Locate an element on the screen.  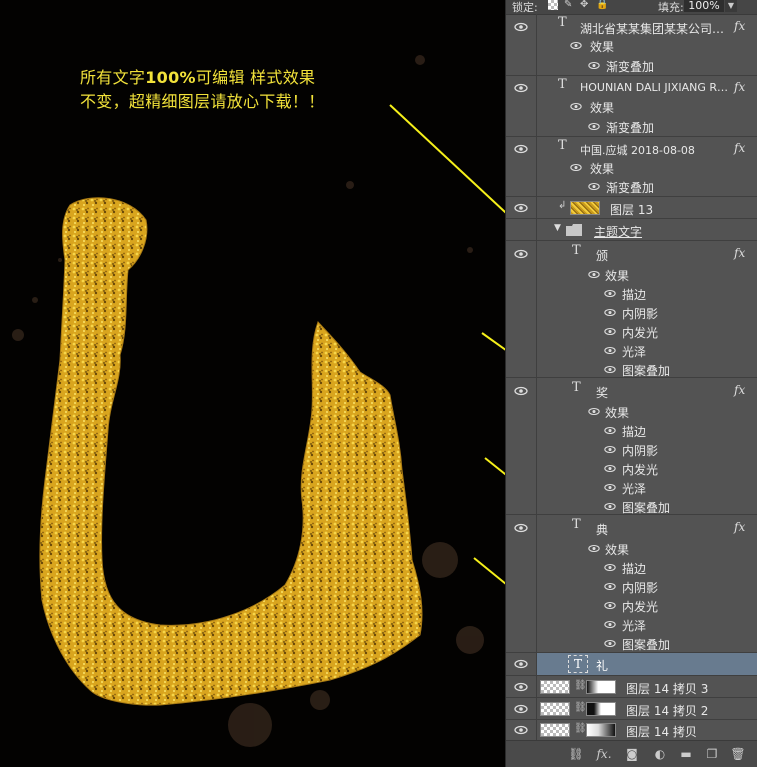
new-layer-icon: ❐ is located at coordinates (712, 754).